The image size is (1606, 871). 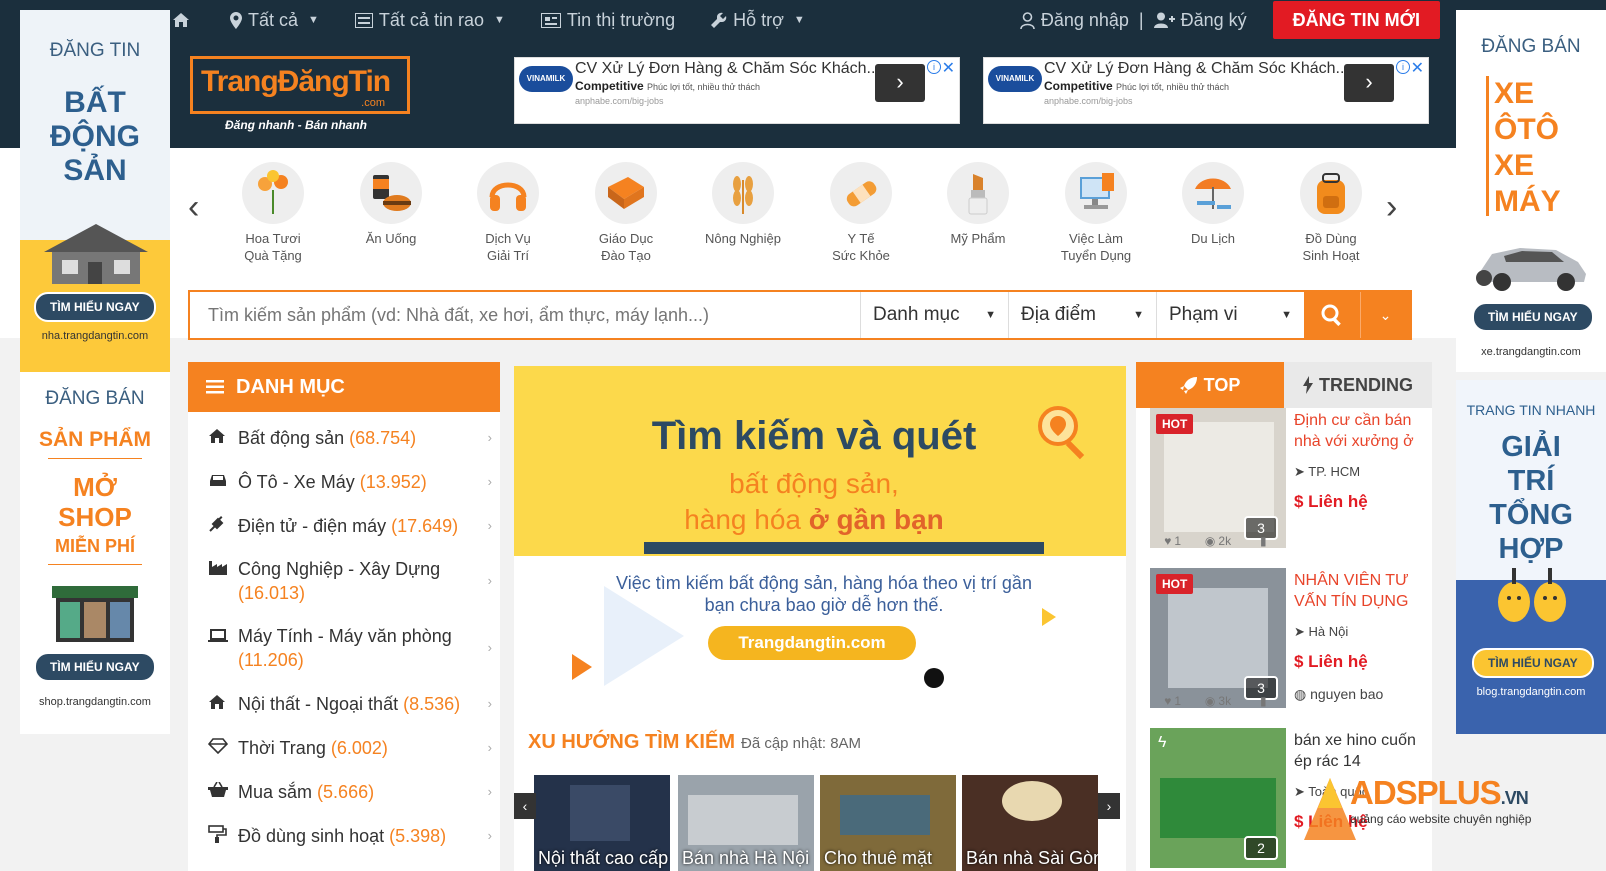 What do you see at coordinates (1361, 751) in the screenshot?
I see `post-title: bán xe hino cuốn ép rác 14` at bounding box center [1361, 751].